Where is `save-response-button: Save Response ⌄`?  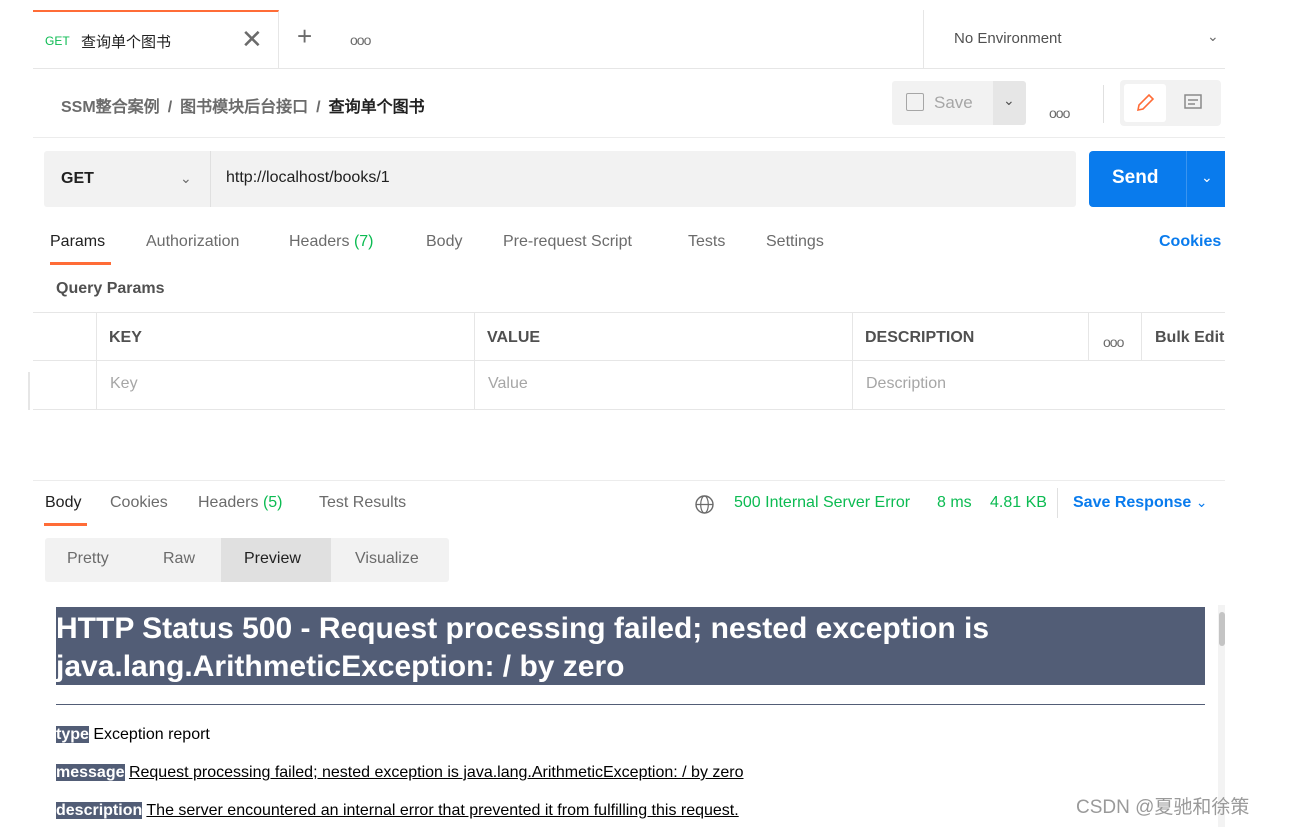 save-response-button: Save Response ⌄ is located at coordinates (1140, 503).